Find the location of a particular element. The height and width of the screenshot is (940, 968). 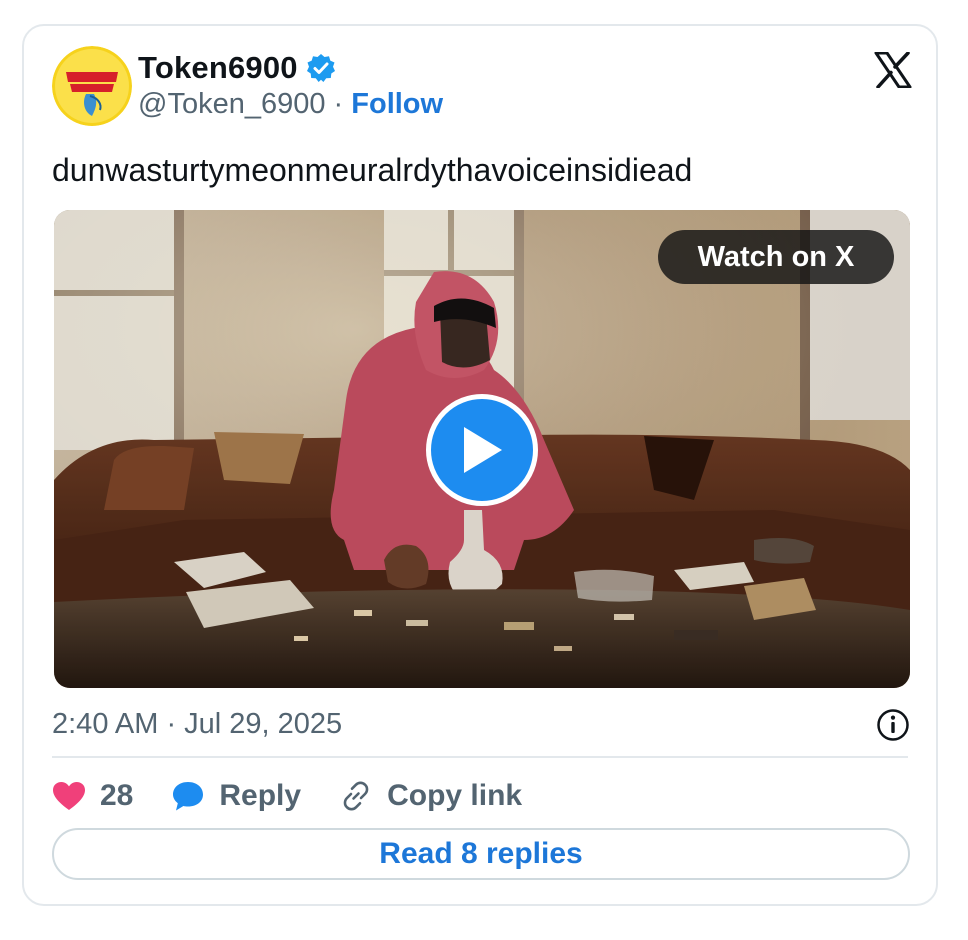

reply-button: Reply is located at coordinates (236, 796).